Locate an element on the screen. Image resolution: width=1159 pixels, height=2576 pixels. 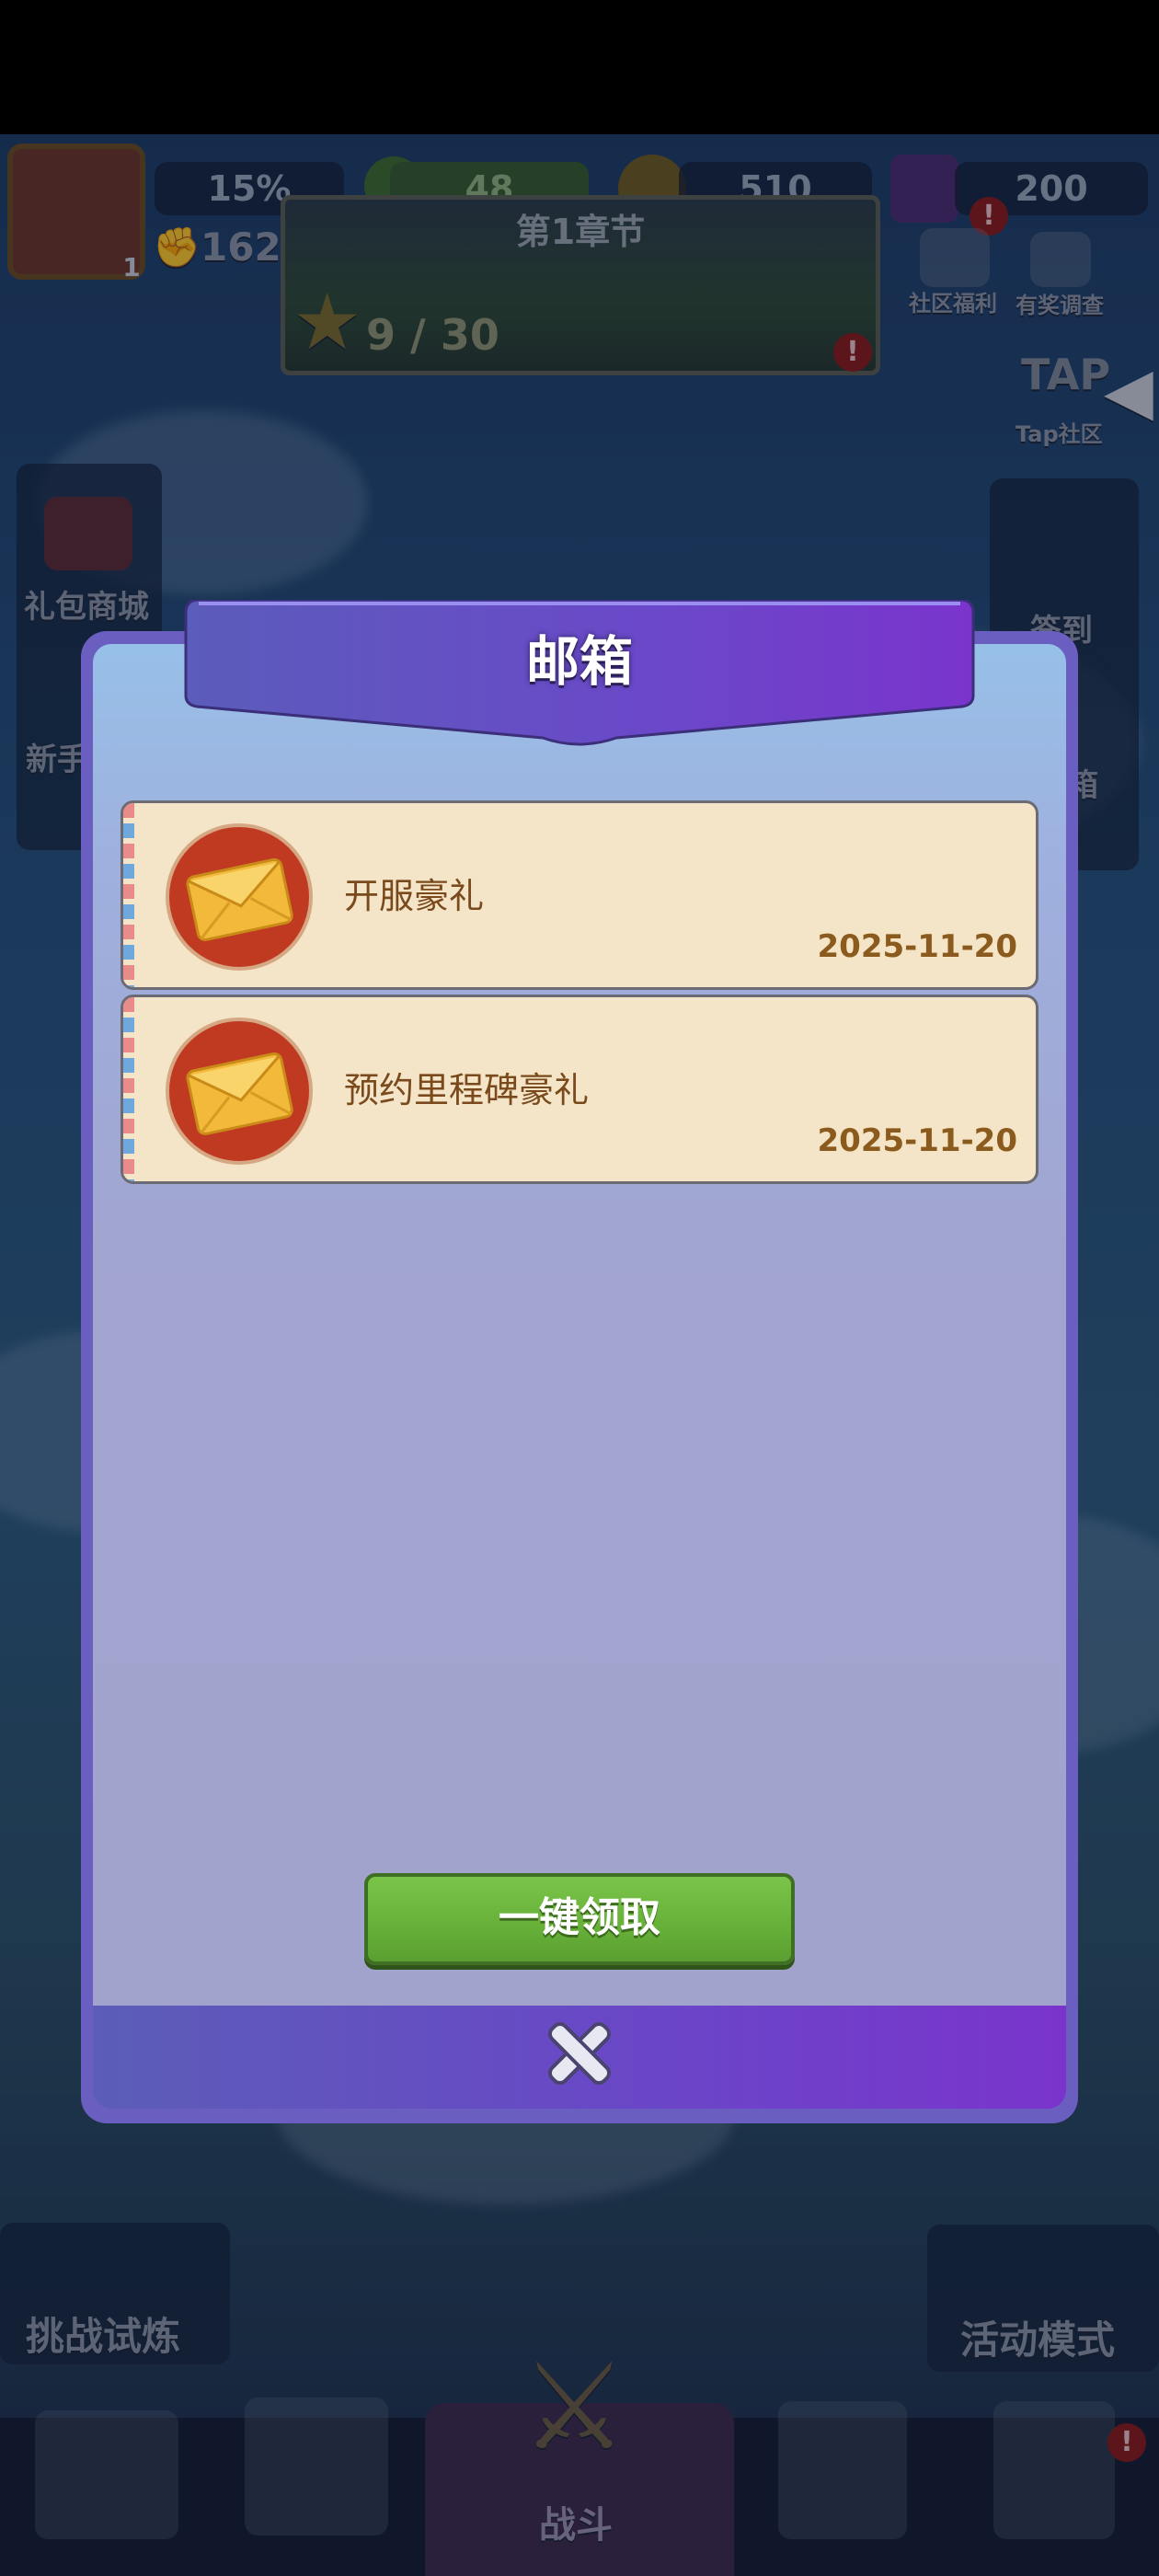
mail-item: 开服豪礼 2025-11-20 is located at coordinates (579, 895).